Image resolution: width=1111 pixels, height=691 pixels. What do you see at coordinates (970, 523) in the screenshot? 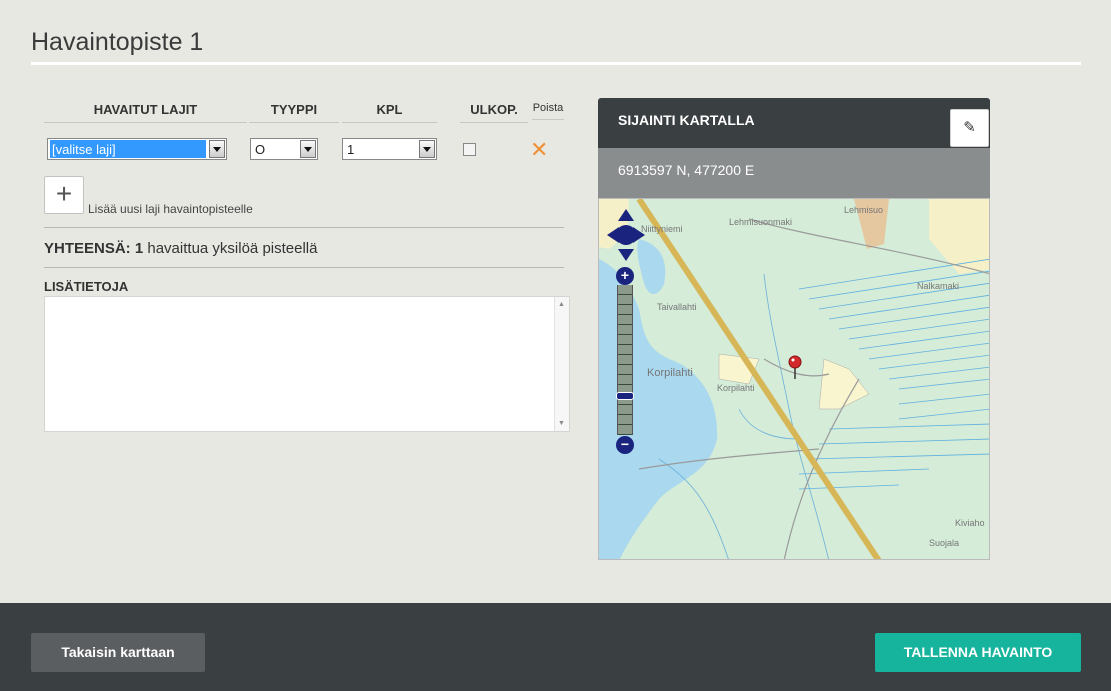
I see `map-place-label: Kiviaho` at bounding box center [970, 523].